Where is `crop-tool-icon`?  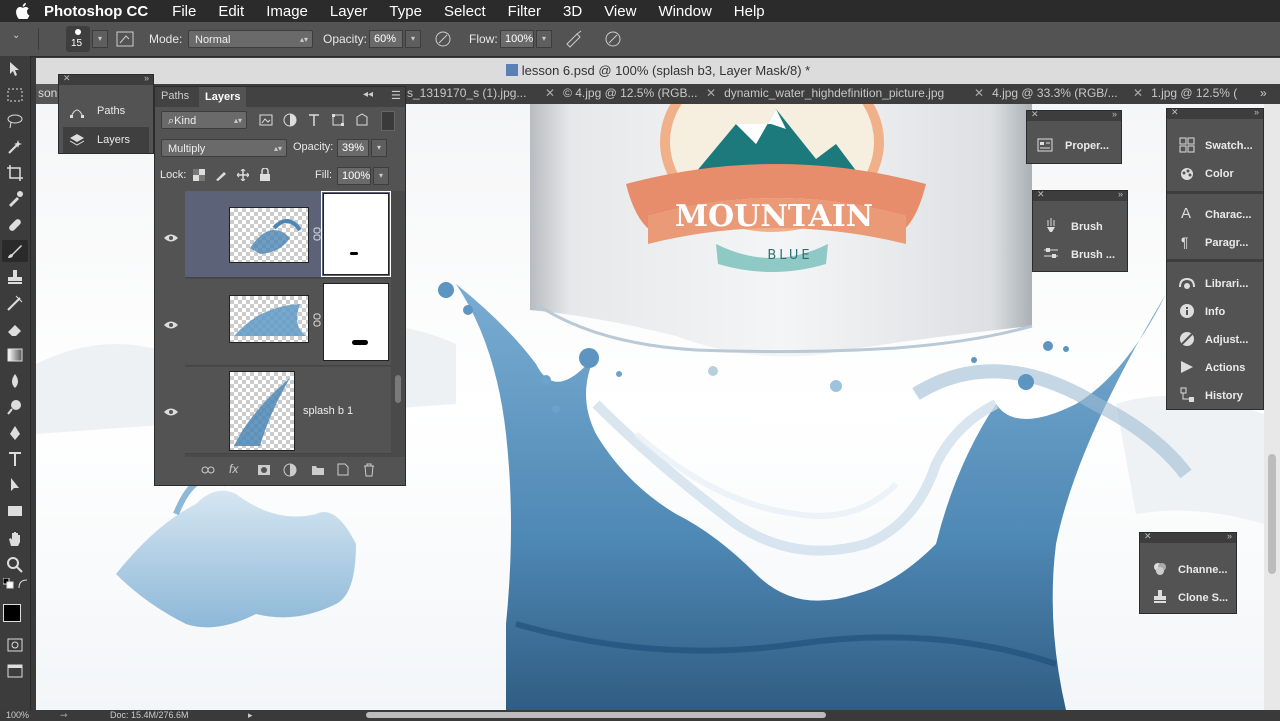
crop-tool-icon is located at coordinates (15, 173).